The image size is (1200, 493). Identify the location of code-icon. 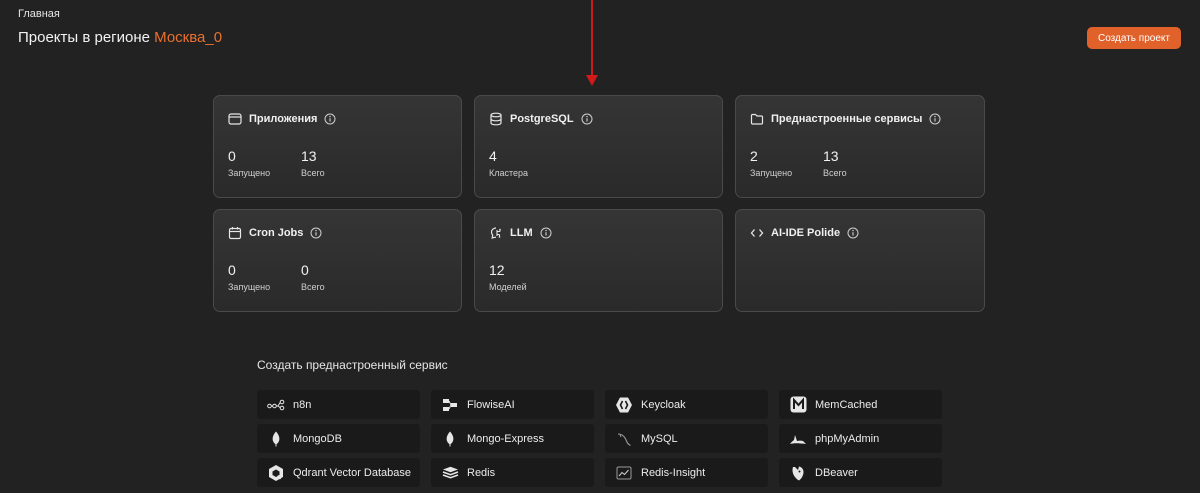
(757, 233).